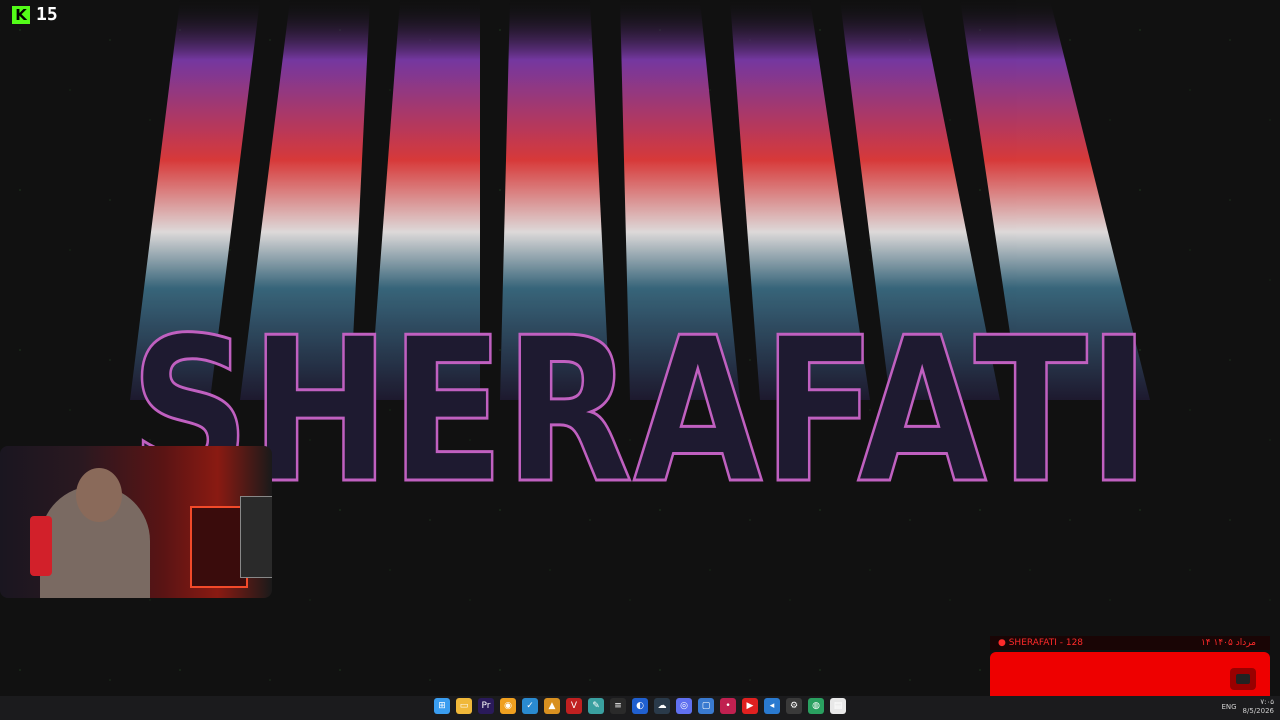  Describe the element at coordinates (772, 706) in the screenshot. I see `vscode-icon: ◂` at that location.